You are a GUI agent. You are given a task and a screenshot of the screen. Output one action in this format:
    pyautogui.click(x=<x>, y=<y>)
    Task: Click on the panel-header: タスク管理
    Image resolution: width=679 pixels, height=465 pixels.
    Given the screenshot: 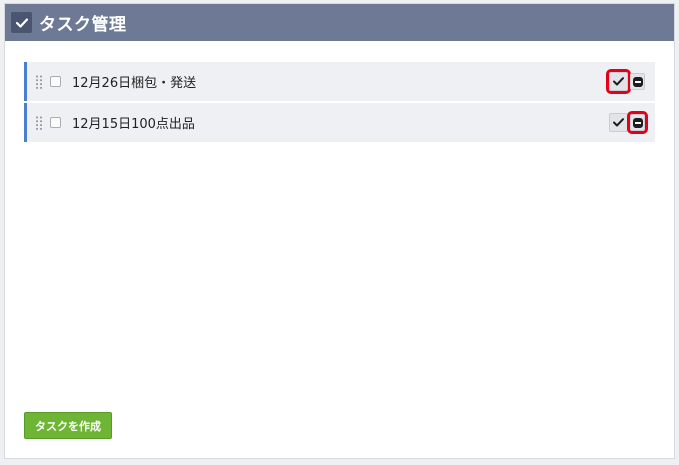 What is the action you would take?
    pyautogui.click(x=339, y=22)
    